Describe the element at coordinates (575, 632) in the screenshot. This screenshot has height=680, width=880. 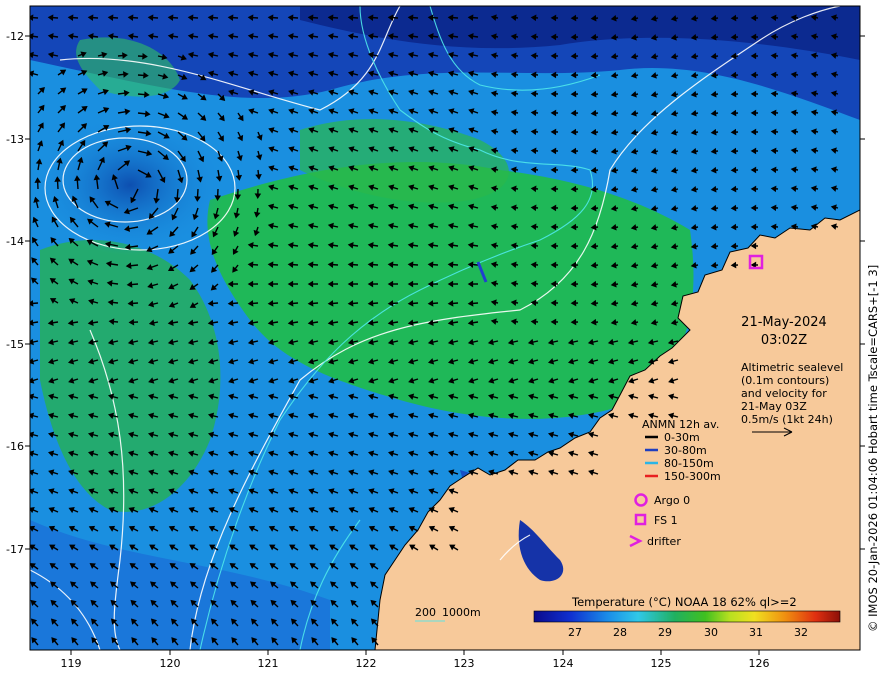
I see `colorbar-tick-27: 27` at that location.